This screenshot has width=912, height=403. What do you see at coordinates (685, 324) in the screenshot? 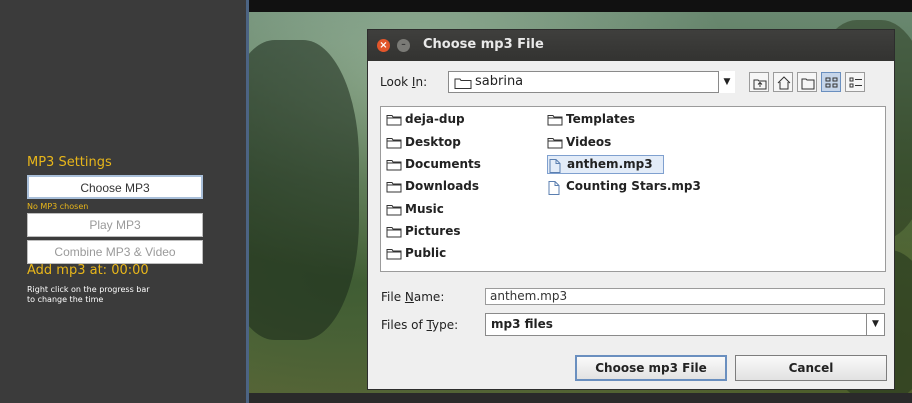
I see `files-of-type-combo: mp3 files ▼` at bounding box center [685, 324].